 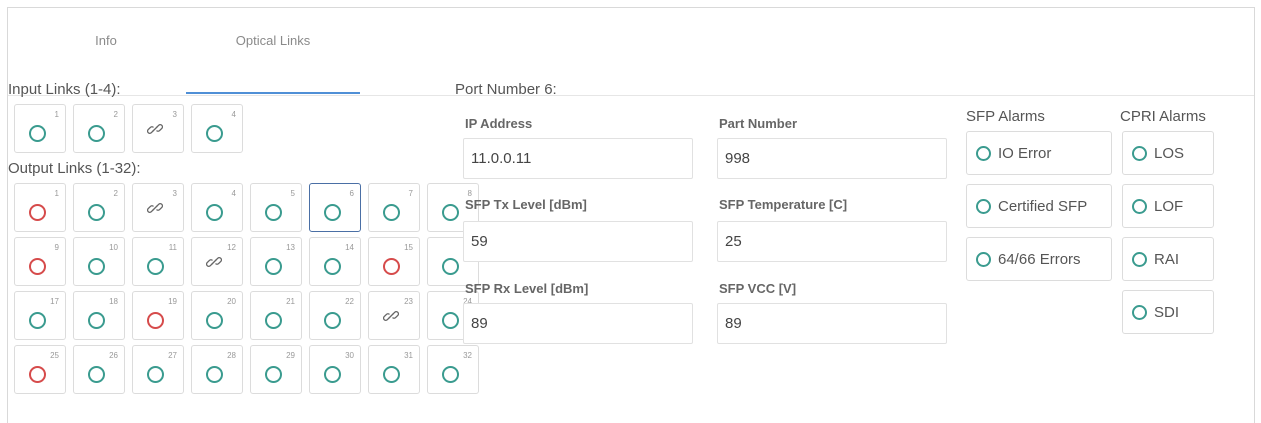 I want to click on alarm-64-66-errors: 64/66 Errors, so click(x=1039, y=259).